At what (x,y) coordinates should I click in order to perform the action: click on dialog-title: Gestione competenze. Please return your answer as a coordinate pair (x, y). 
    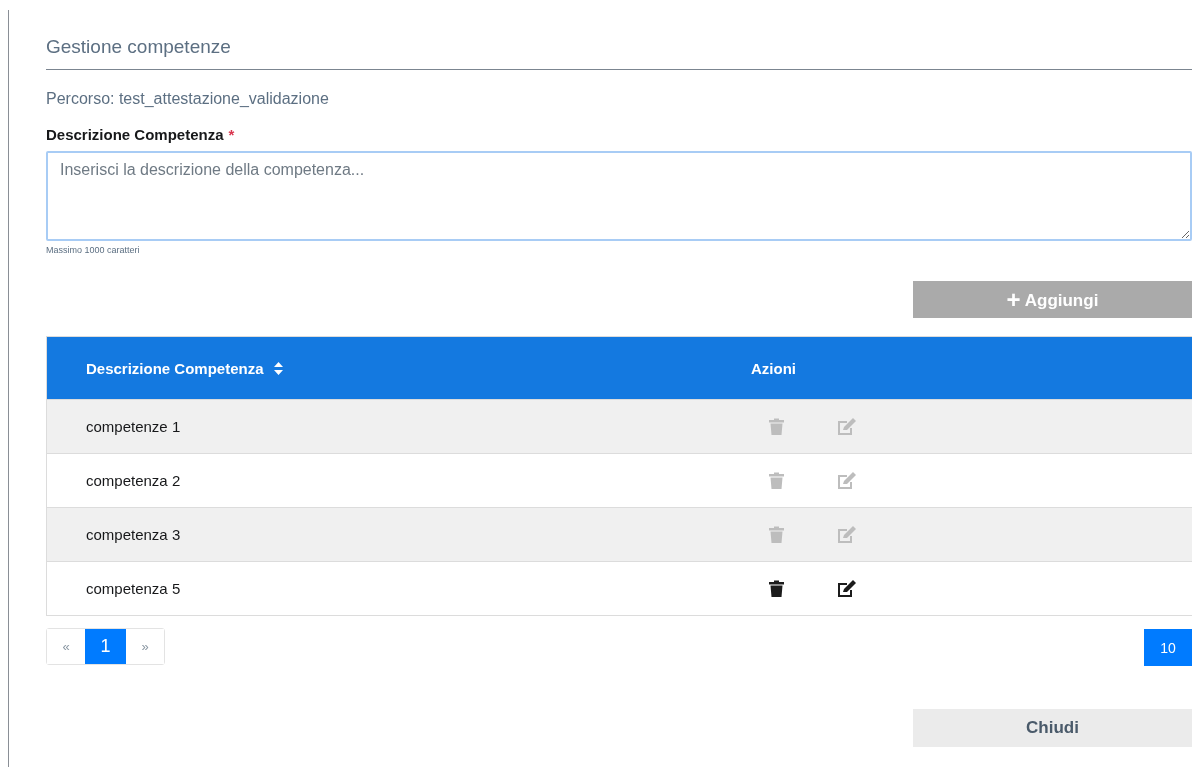
    Looking at the image, I should click on (139, 47).